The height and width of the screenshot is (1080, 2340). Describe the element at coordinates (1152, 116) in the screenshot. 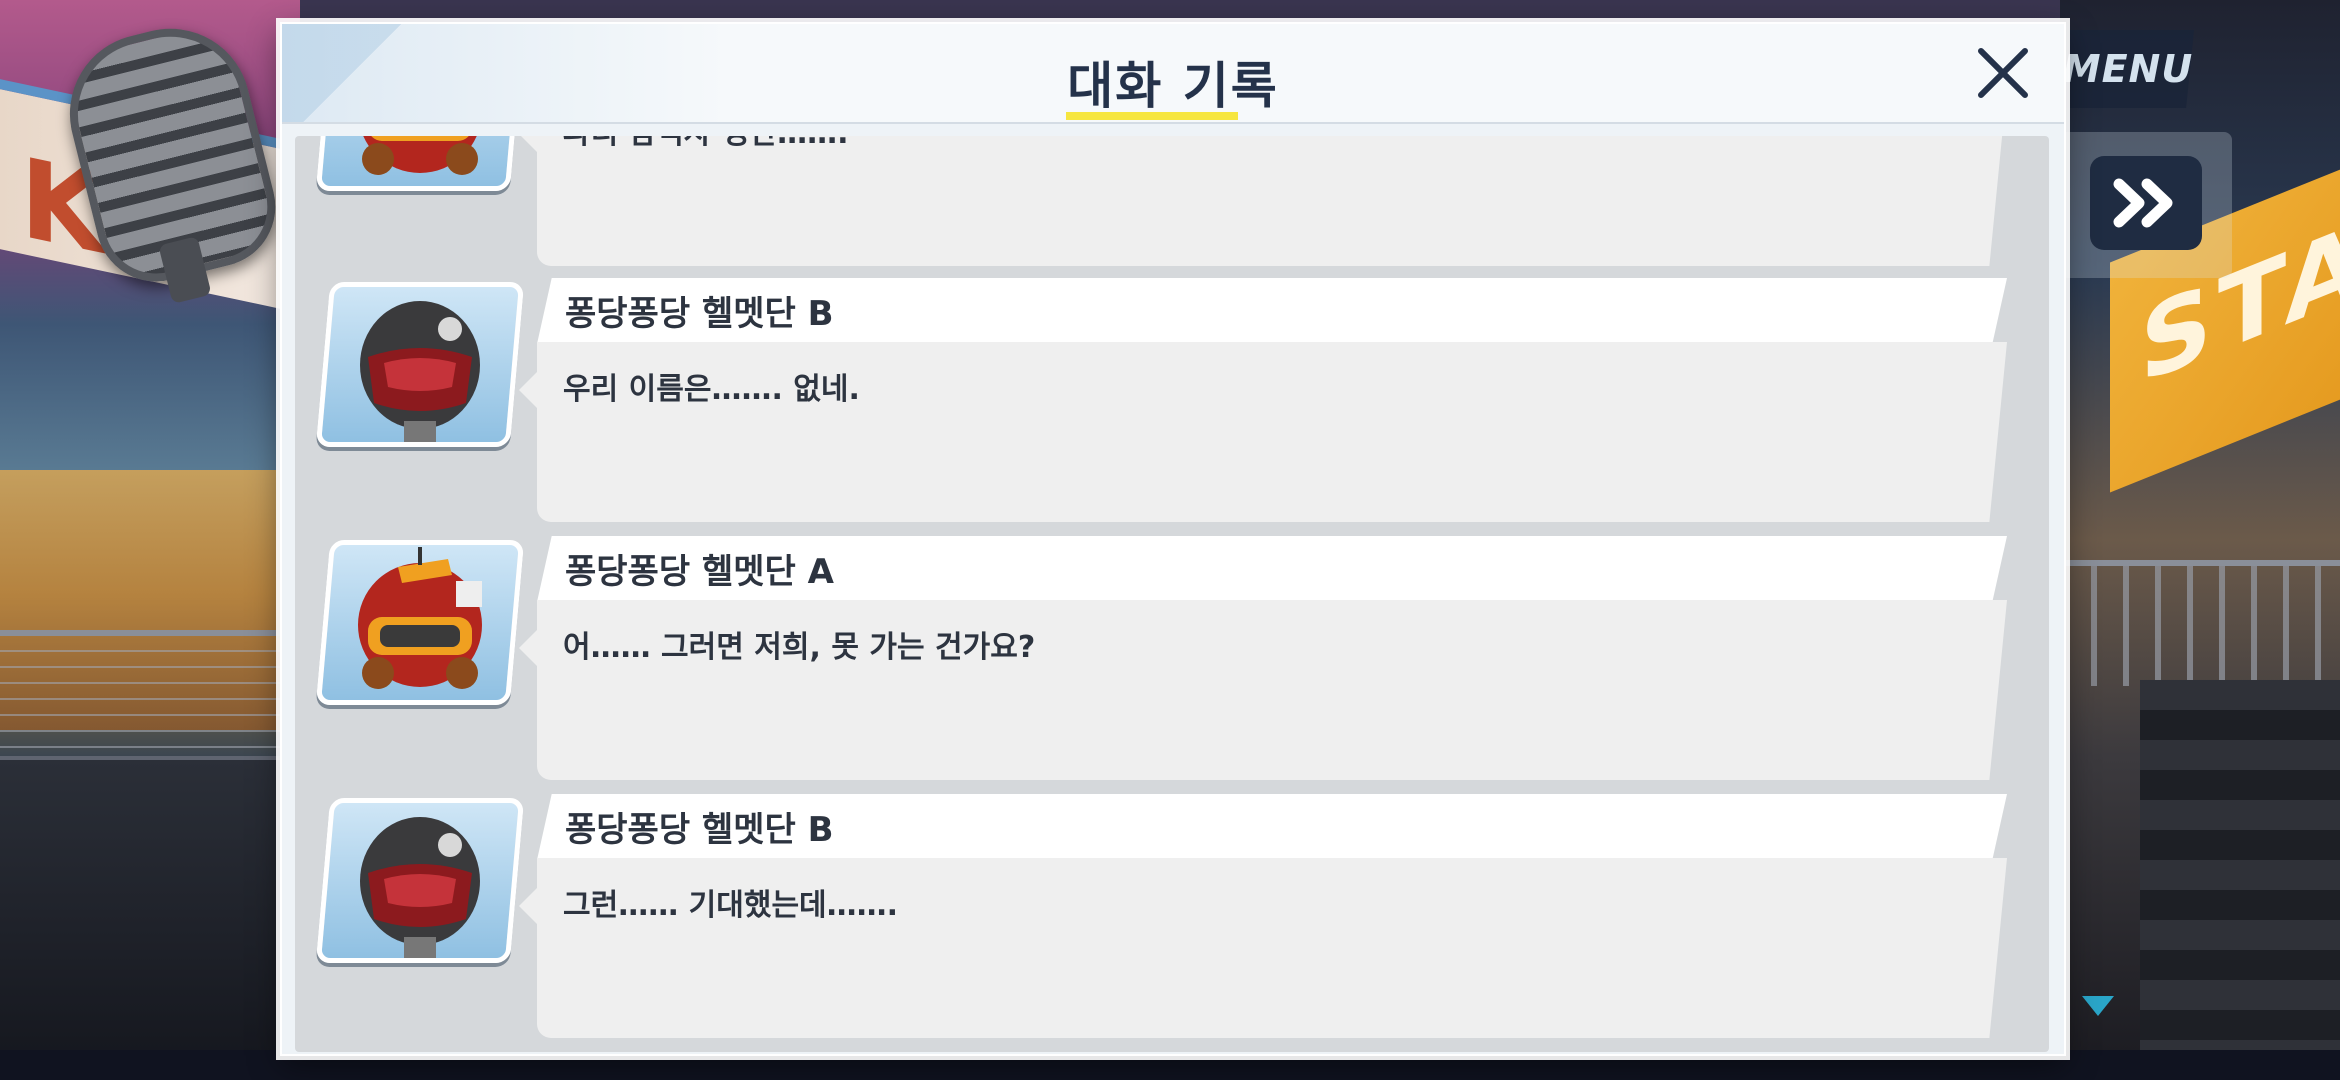

I see `title-underline` at that location.